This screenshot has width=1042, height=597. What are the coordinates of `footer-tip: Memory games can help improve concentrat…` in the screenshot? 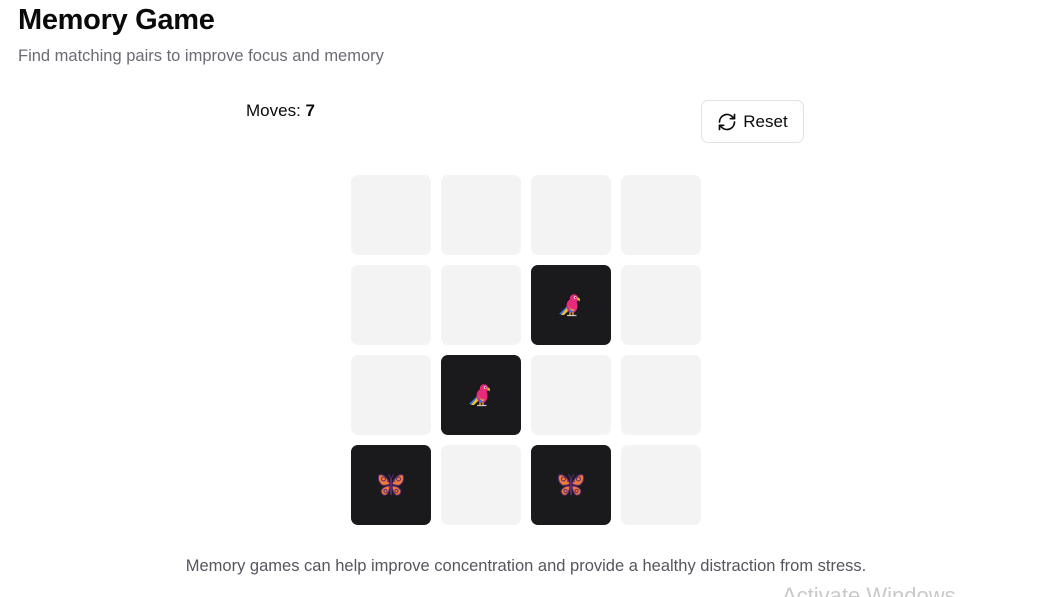 It's located at (526, 566).